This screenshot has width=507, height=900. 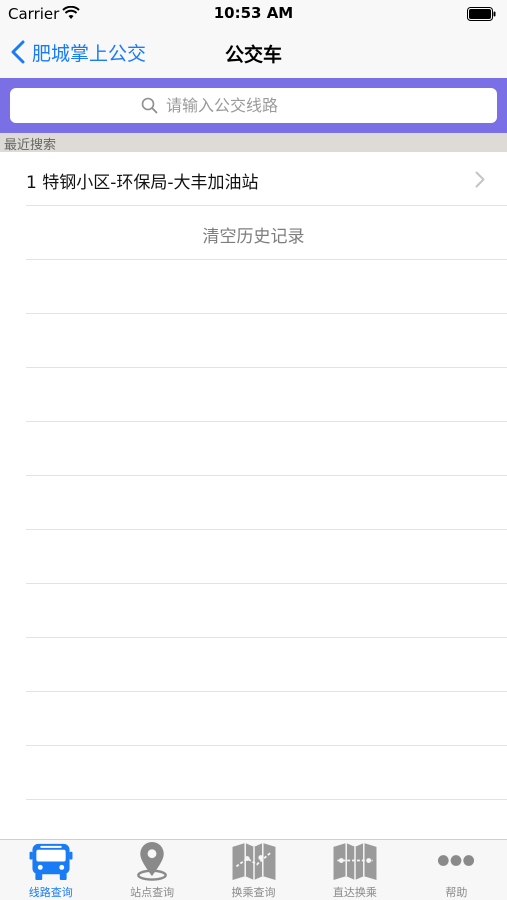 I want to click on tab-transfer-search: 换乘查询, so click(x=253, y=870).